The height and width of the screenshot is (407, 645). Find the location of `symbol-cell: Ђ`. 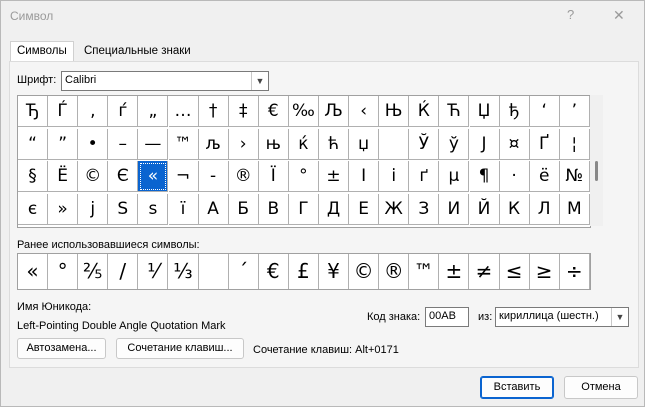

symbol-cell: Ђ is located at coordinates (33, 111).